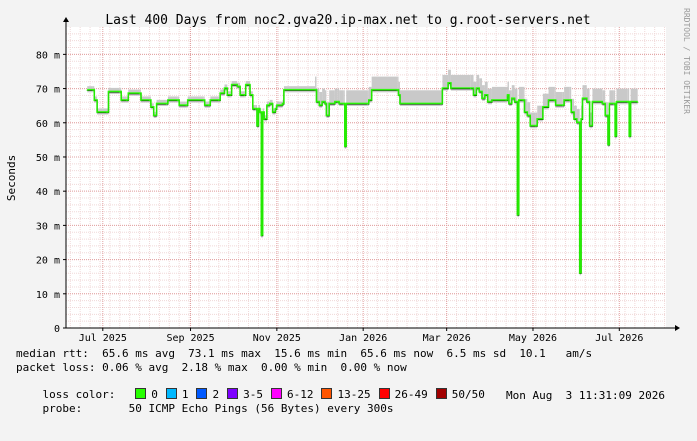  I want to click on y-tick-label: 60 m, so click(48, 124).